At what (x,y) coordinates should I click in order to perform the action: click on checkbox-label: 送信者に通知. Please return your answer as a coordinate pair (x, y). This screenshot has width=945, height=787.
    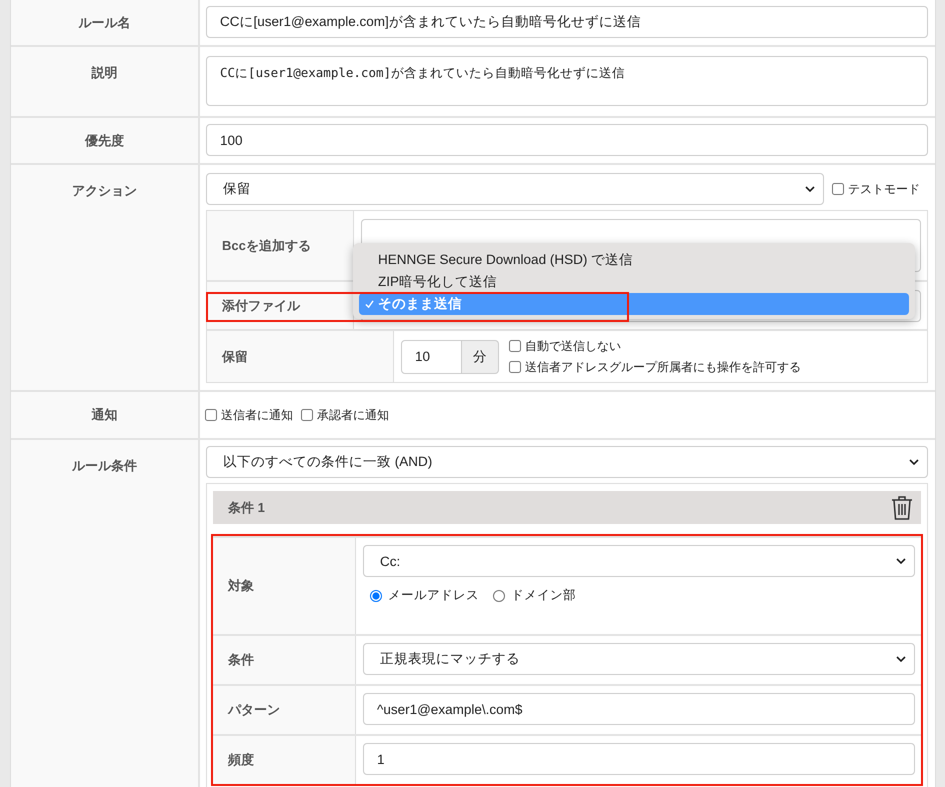
    Looking at the image, I should click on (257, 415).